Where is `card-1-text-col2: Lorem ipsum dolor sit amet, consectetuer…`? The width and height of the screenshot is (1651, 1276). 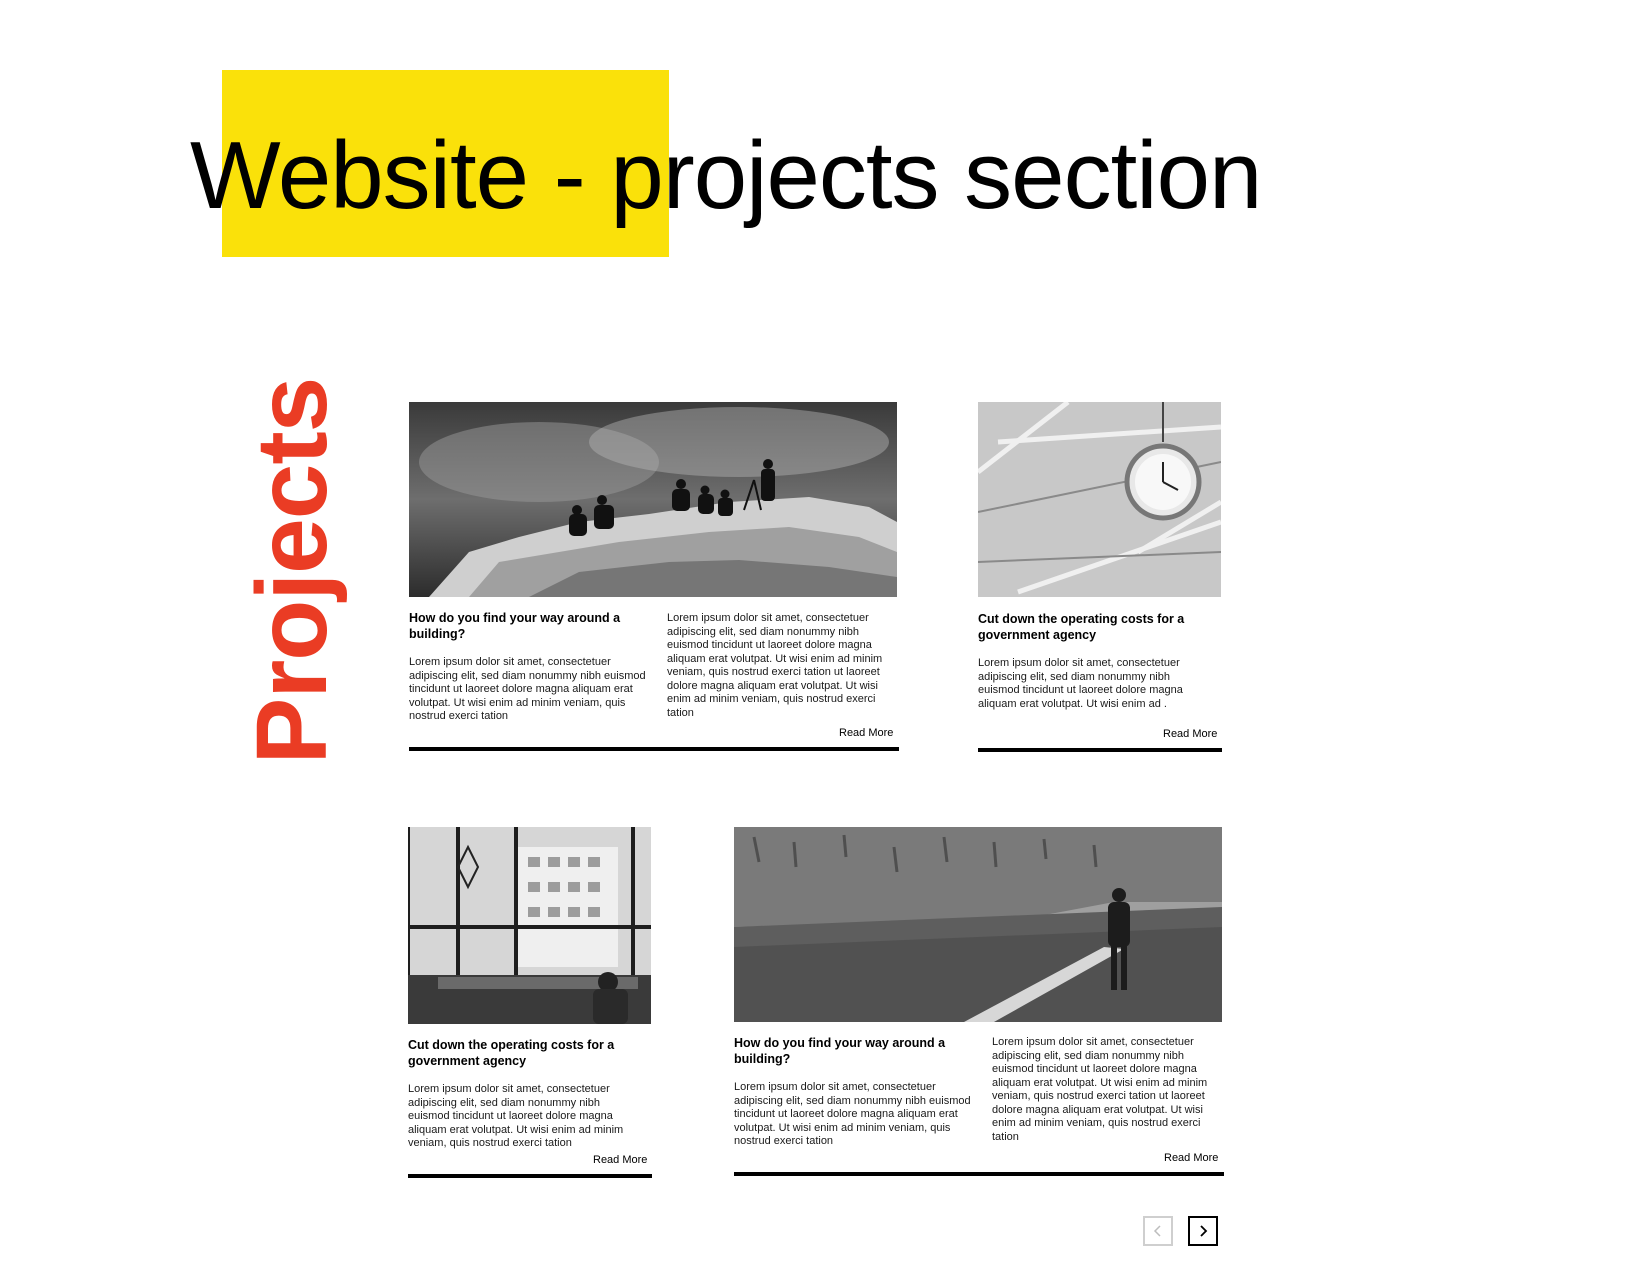
card-1-text-col2: Lorem ipsum dolor sit amet, consectetuer… is located at coordinates (775, 665).